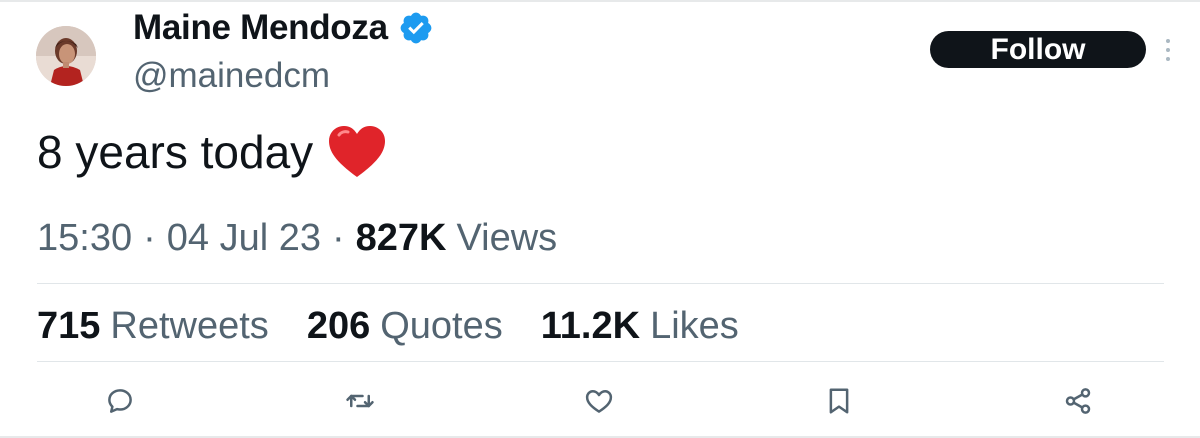 The image size is (1200, 438). Describe the element at coordinates (416, 28) in the screenshot. I see `verified-badge-icon` at that location.